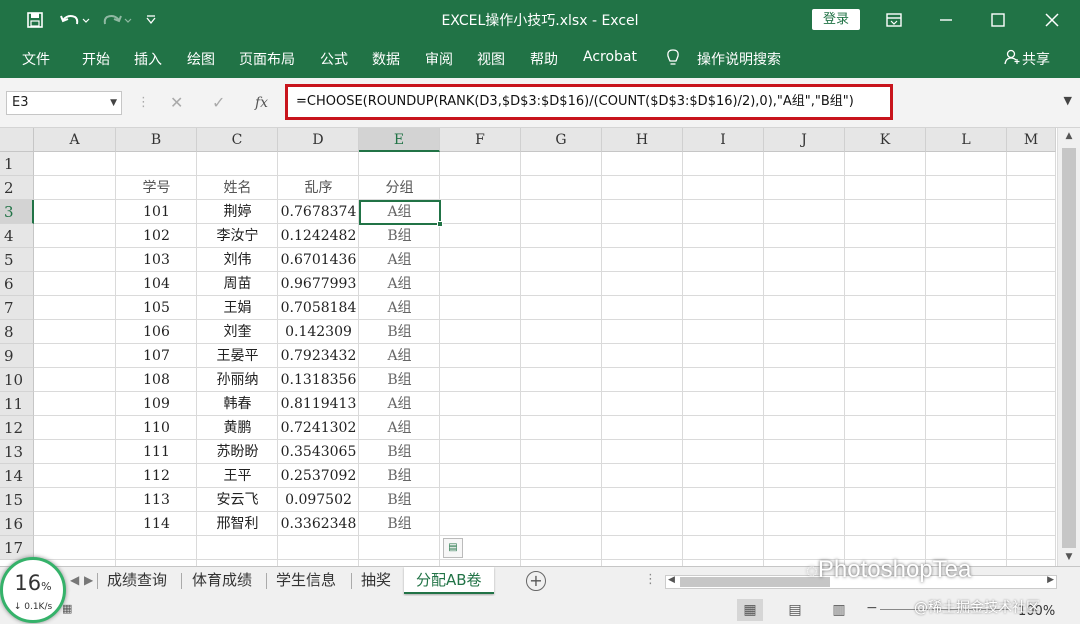  Describe the element at coordinates (156, 212) in the screenshot. I see `cell-student-id: 101` at that location.